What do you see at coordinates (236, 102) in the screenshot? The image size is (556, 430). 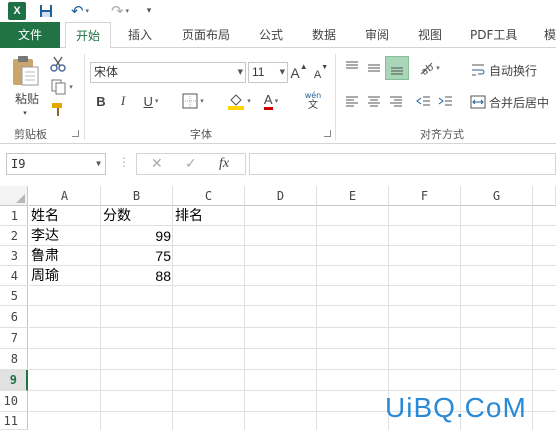 I see `fill-color-icon` at bounding box center [236, 102].